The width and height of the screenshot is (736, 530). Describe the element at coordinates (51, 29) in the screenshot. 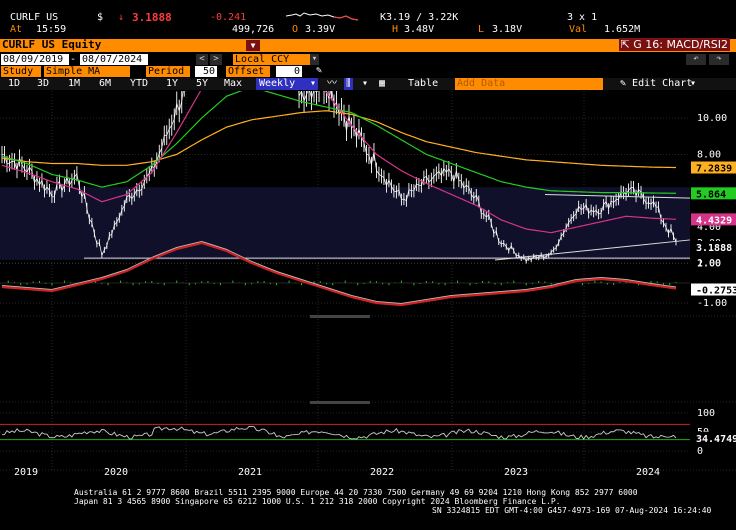

I see `last-trade-time: 15:59` at that location.